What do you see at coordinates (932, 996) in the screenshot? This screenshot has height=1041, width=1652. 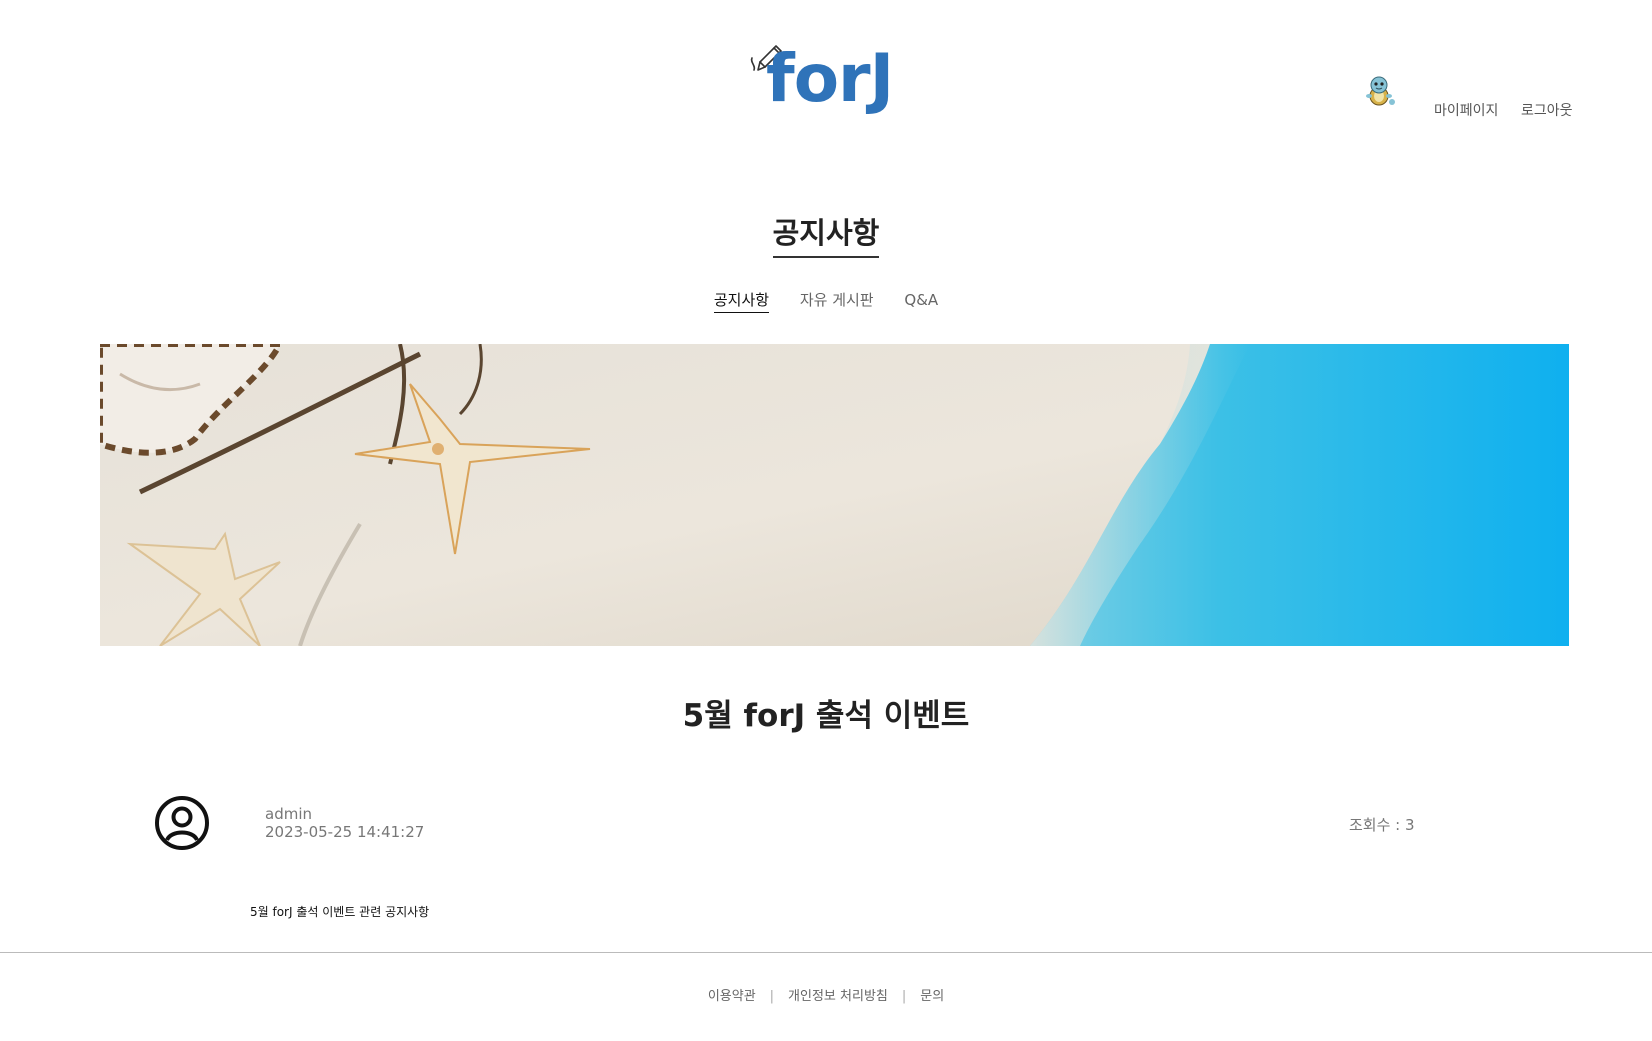 I see `contact-link: 문의` at bounding box center [932, 996].